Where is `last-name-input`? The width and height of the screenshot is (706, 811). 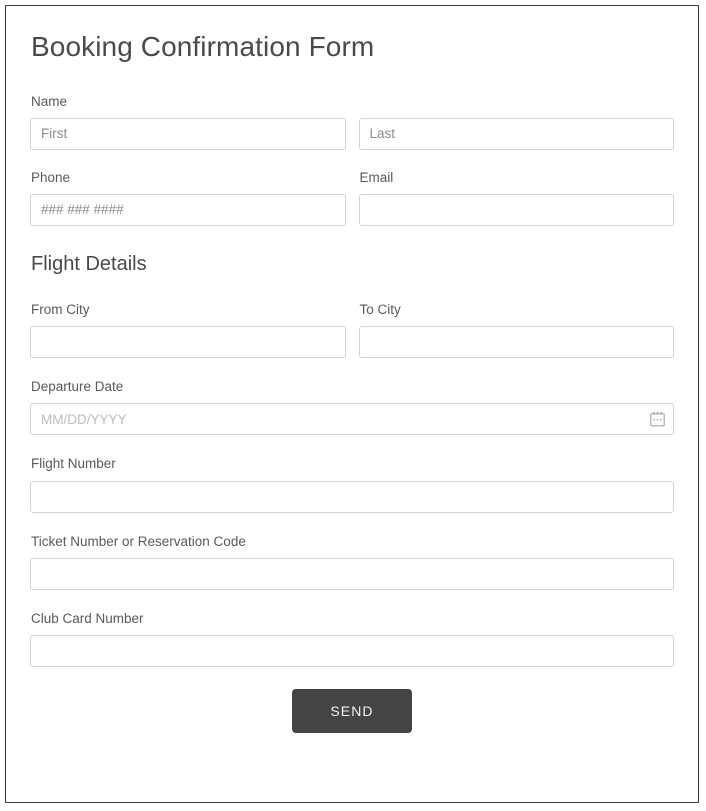
last-name-input is located at coordinates (516, 133).